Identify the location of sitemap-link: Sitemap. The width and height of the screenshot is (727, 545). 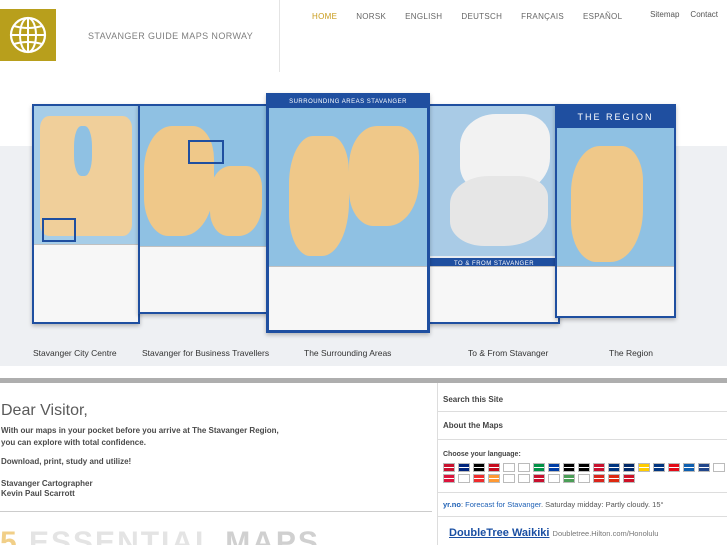
(664, 14).